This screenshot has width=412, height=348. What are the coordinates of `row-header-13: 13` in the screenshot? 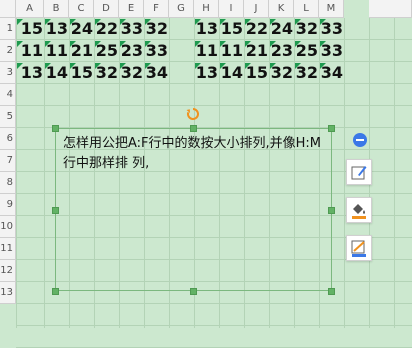 It's located at (8, 293).